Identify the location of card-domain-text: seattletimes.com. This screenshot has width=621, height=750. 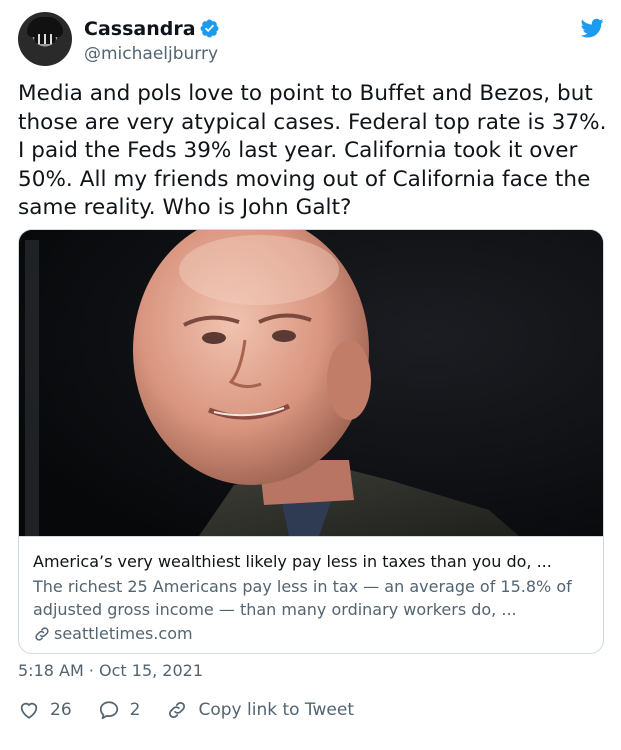
(123, 633).